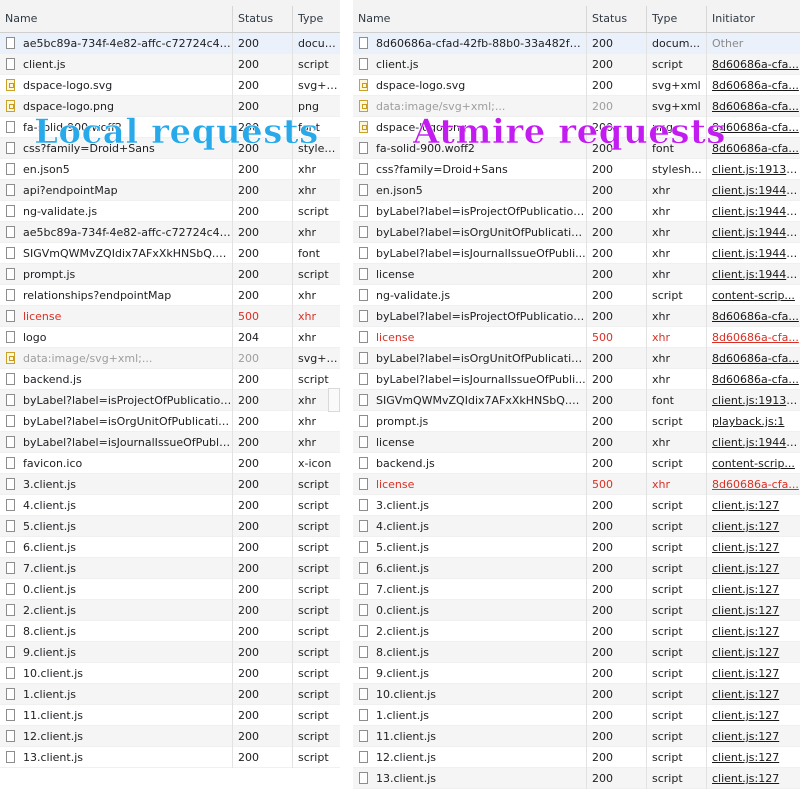 Image resolution: width=800 pixels, height=789 pixels. Describe the element at coordinates (576, 589) in the screenshot. I see `table-row: 7.client.js 200 script client.js:127` at that location.